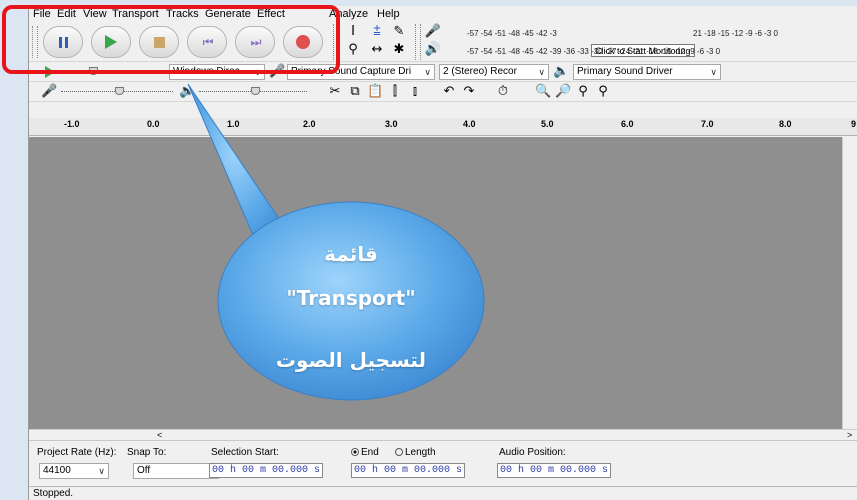 The image size is (857, 500). What do you see at coordinates (415, 91) in the screenshot?
I see `silence-icon: ⫾` at bounding box center [415, 91].